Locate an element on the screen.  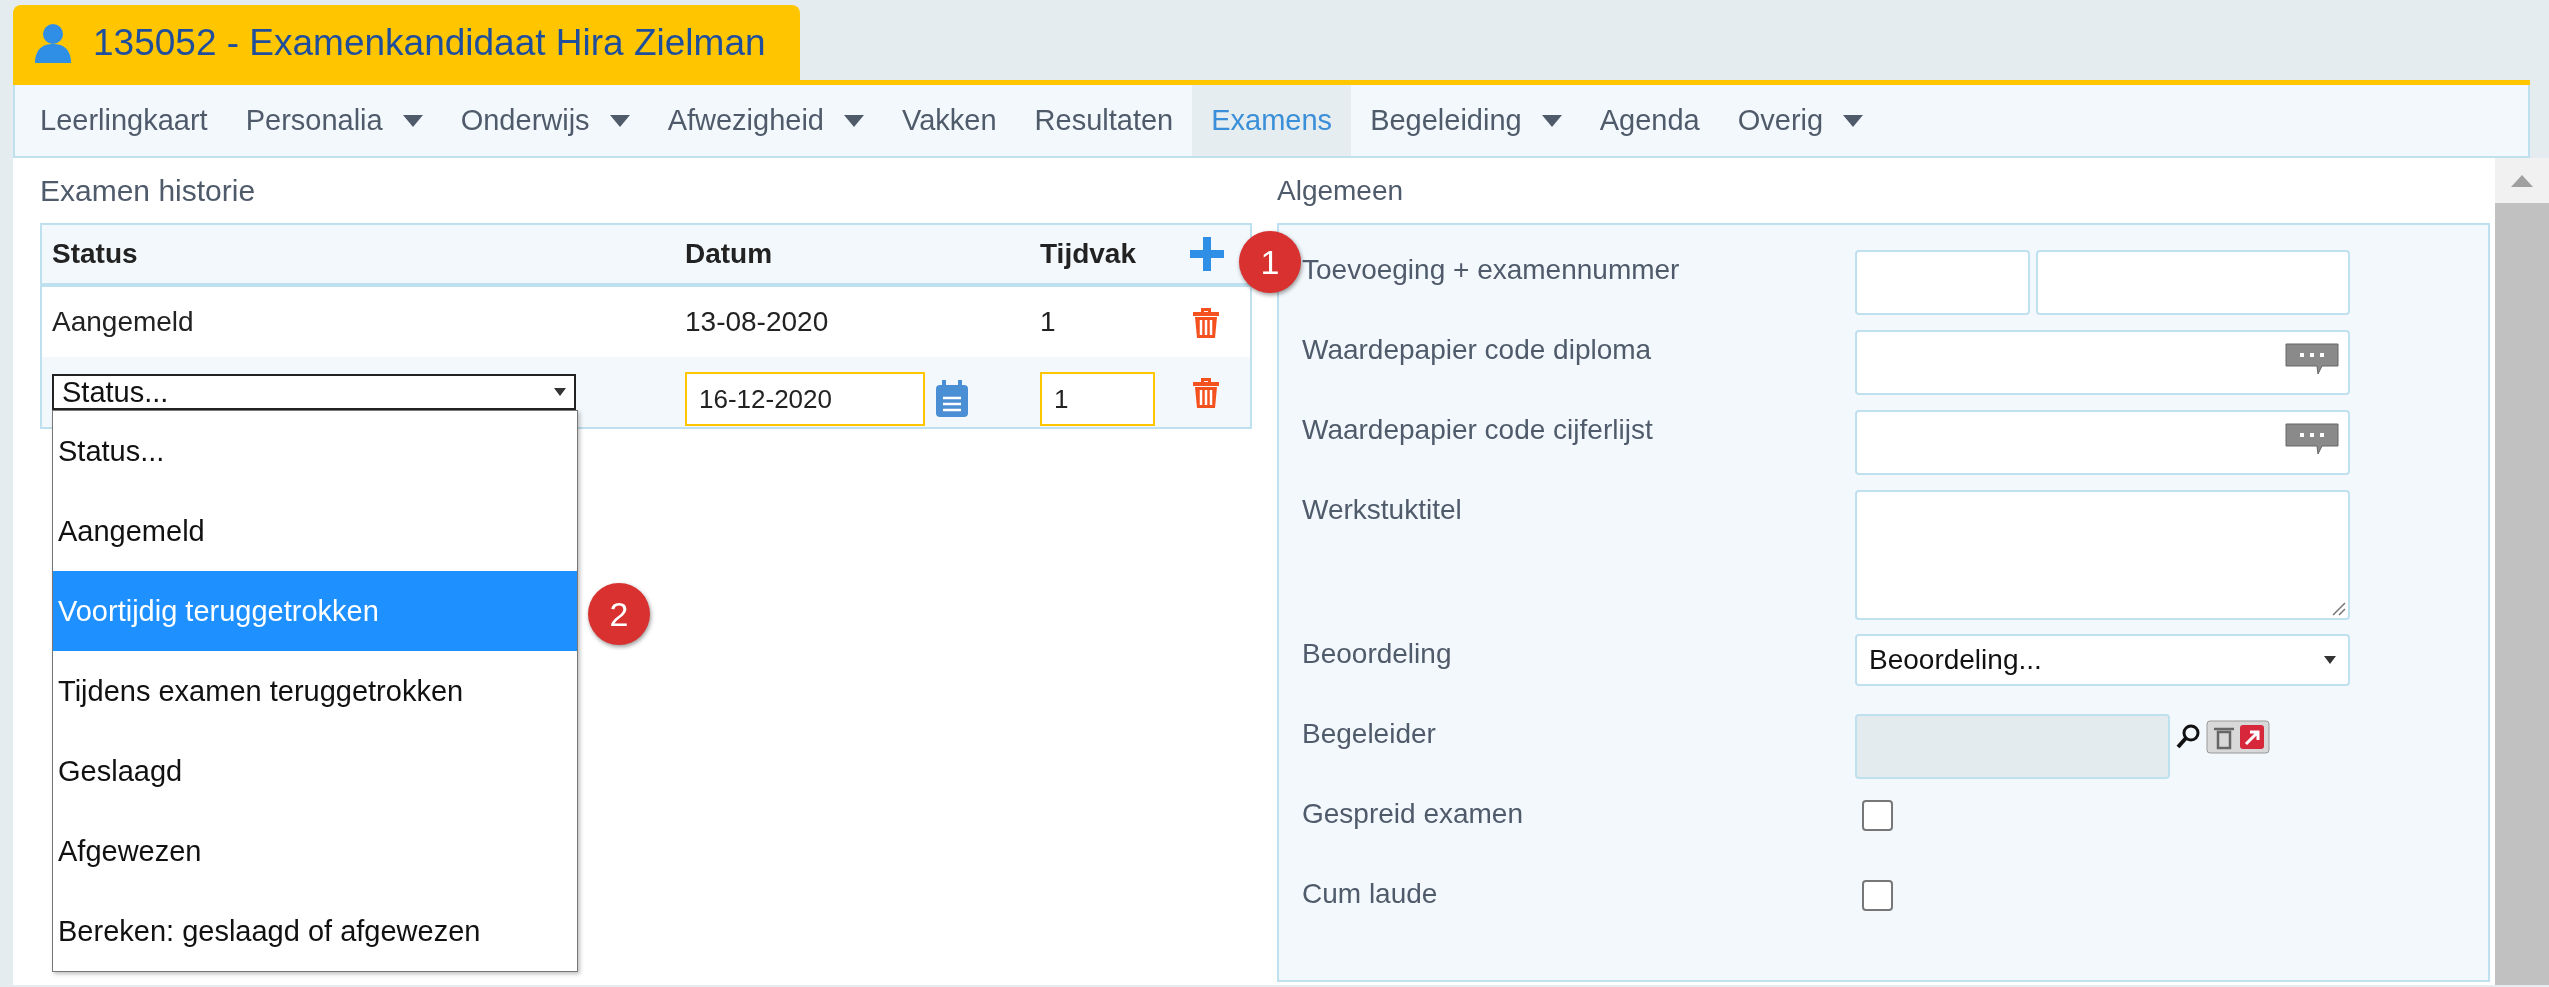
field-label: Waardepapier code diploma is located at coordinates (1477, 349).